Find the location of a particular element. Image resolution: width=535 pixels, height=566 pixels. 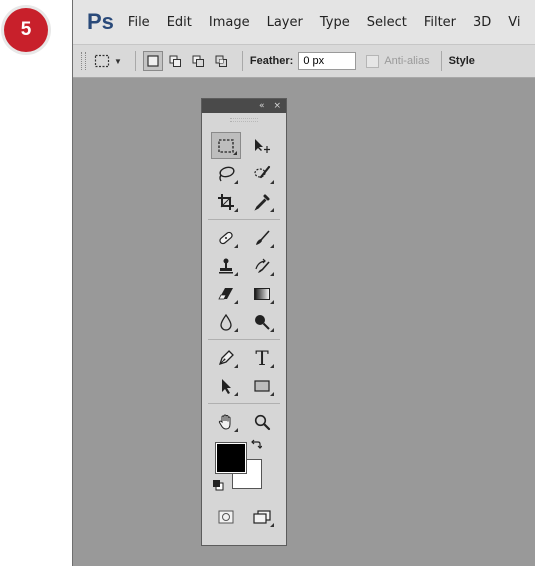

path-selection-arrow-icon is located at coordinates (226, 386).